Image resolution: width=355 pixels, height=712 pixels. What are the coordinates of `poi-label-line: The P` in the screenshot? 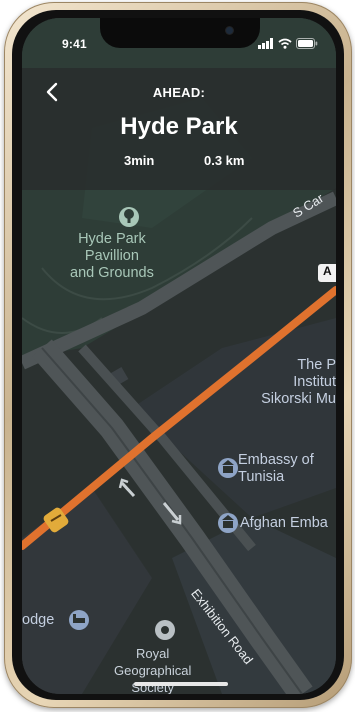 It's located at (316, 365).